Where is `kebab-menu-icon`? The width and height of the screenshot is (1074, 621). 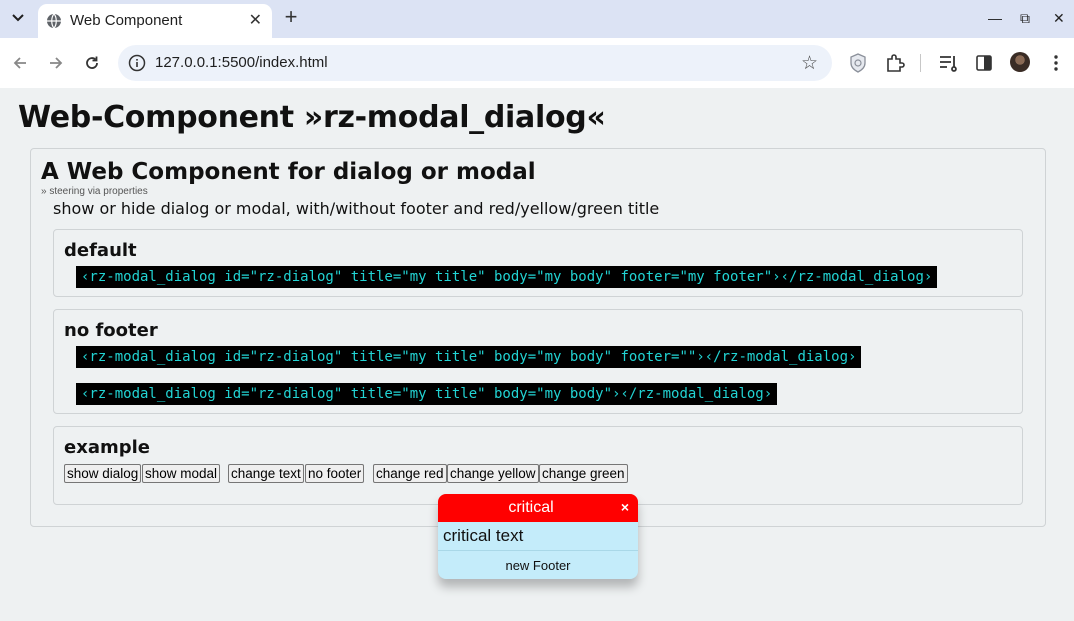
kebab-menu-icon is located at coordinates (1056, 63).